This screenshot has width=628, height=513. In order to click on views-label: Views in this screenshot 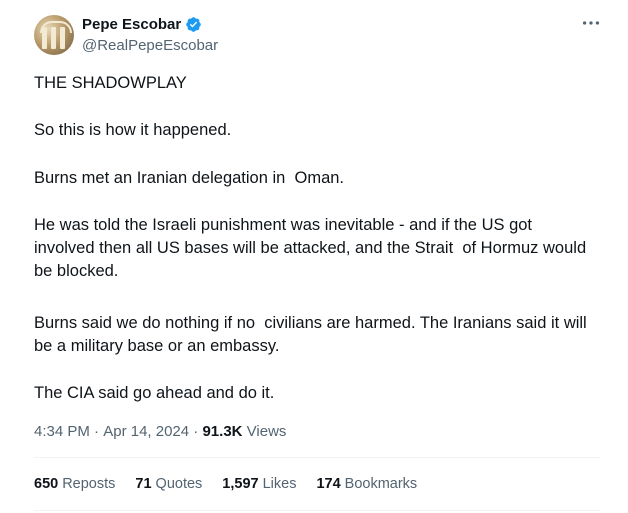, I will do `click(264, 431)`.